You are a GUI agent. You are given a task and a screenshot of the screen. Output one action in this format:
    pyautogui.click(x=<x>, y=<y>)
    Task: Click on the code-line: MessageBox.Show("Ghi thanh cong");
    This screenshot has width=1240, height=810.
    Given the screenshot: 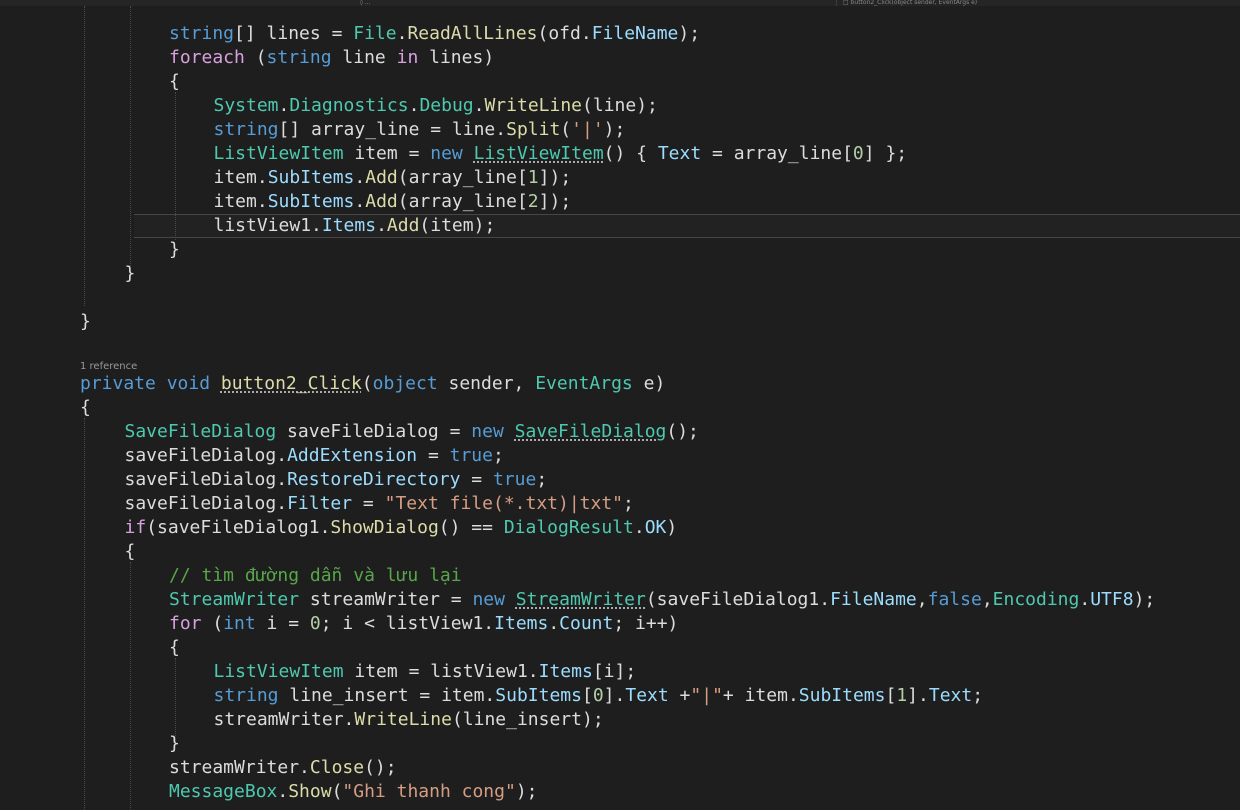 What is the action you would take?
    pyautogui.click(x=353, y=792)
    